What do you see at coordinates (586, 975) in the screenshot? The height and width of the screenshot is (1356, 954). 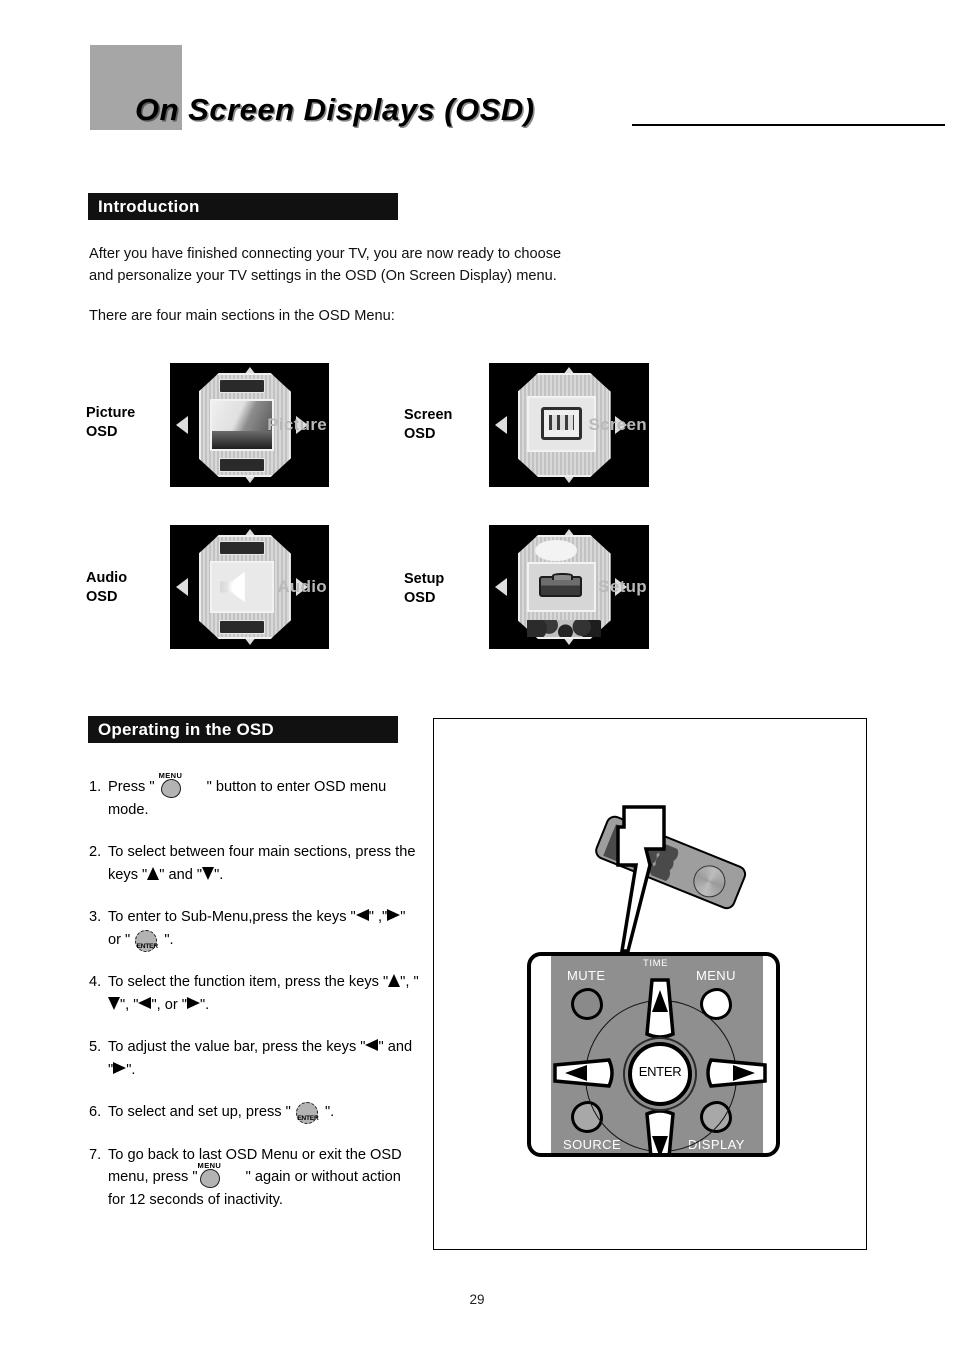 I see `keypad-label-mute: MUTE` at bounding box center [586, 975].